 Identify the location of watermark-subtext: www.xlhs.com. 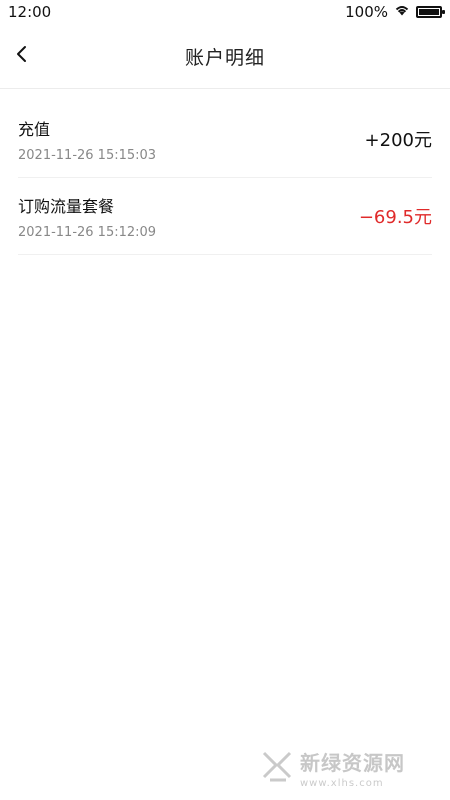
(342, 783).